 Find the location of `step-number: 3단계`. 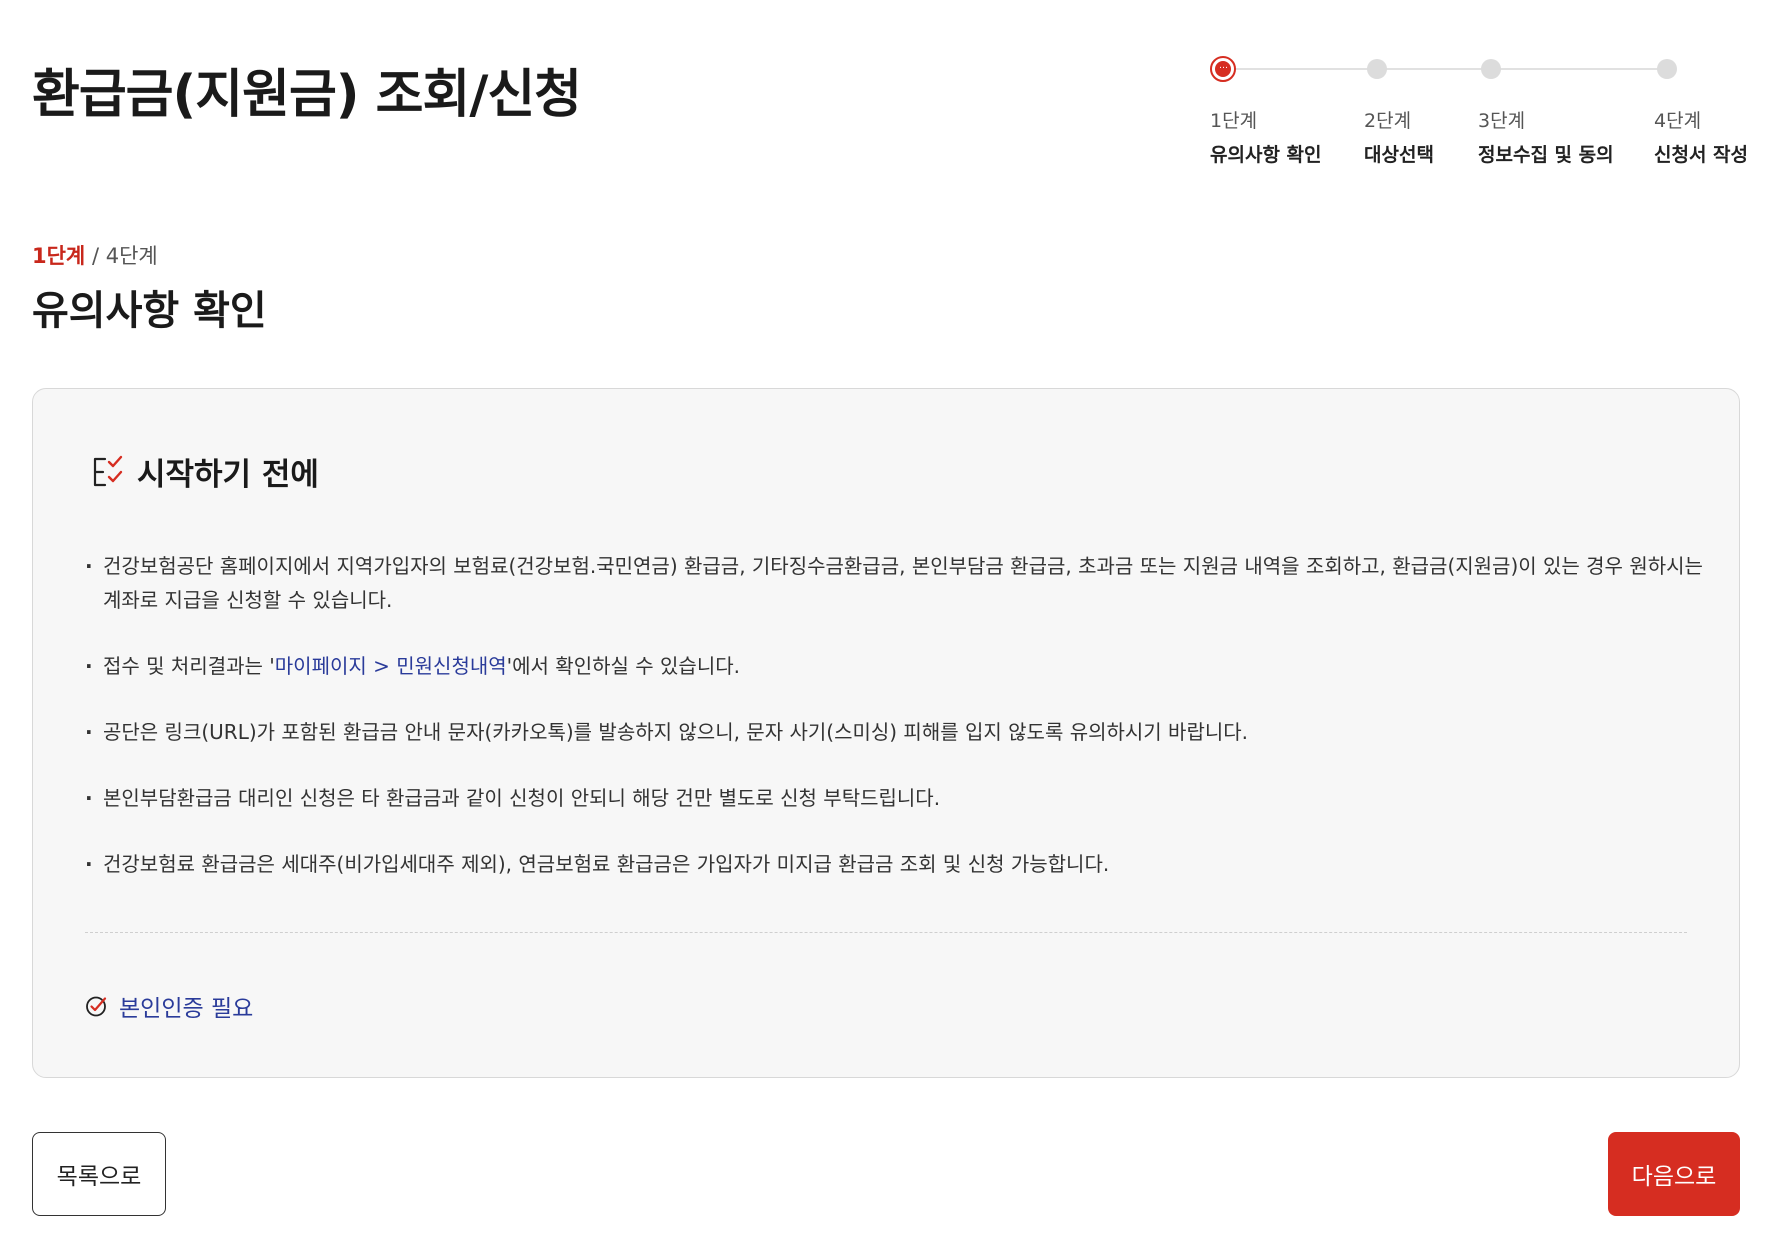

step-number: 3단계 is located at coordinates (1502, 121).